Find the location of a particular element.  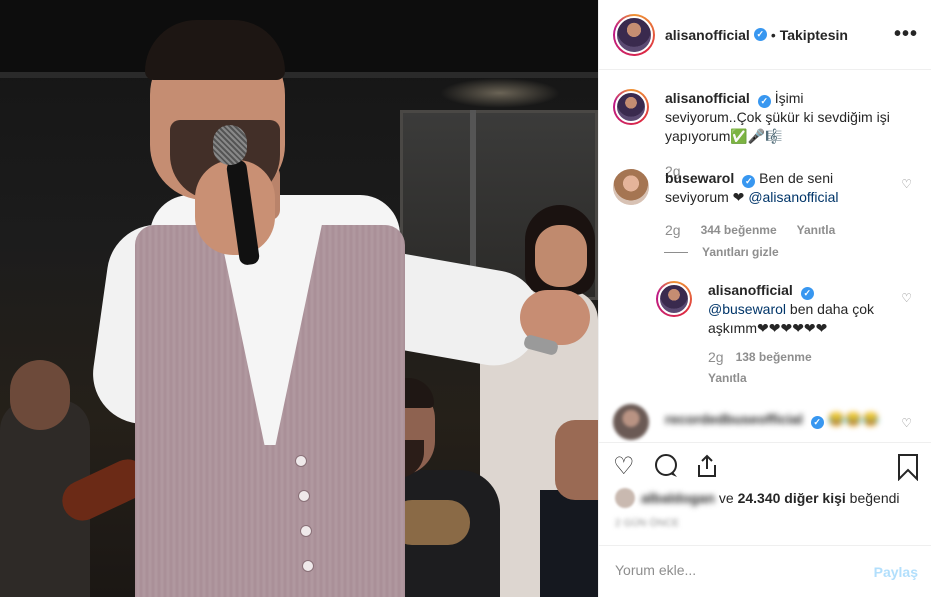

comment-text: 😂😂😂 is located at coordinates (853, 419).